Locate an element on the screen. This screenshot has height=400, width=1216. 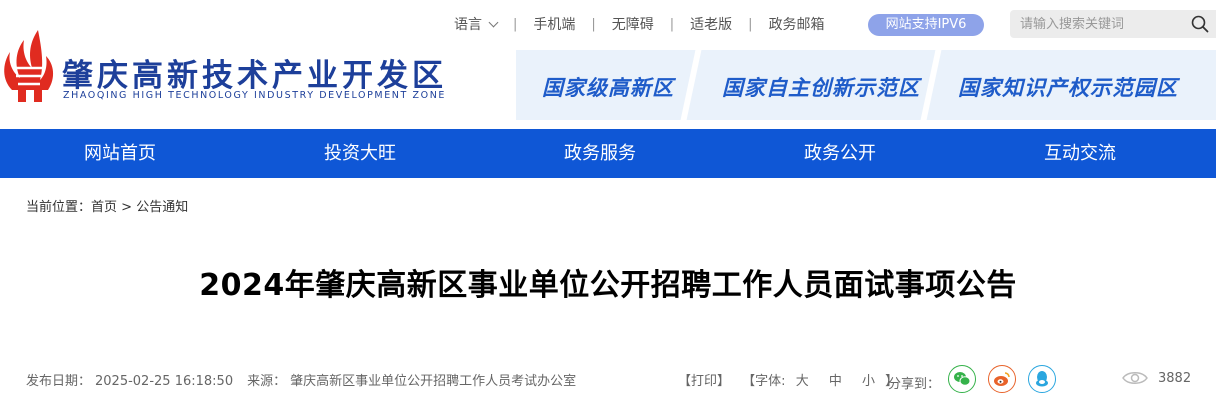
gov-mail-link: 政务邮箱 is located at coordinates (797, 24).